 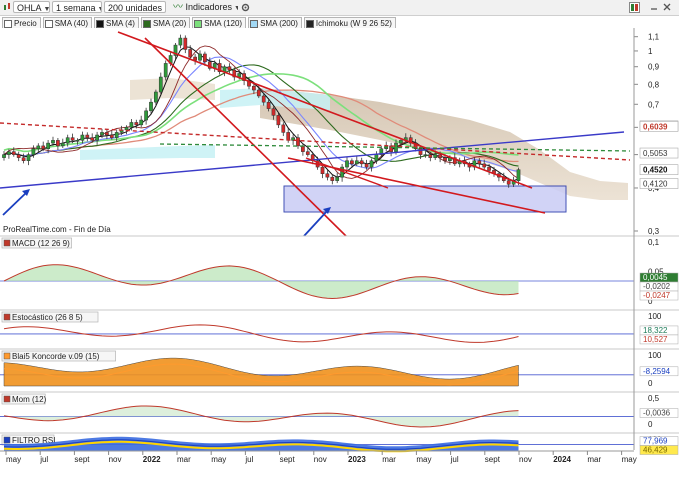 What do you see at coordinates (57, 229) in the screenshot?
I see `source-label: ProRealTime.com - Fin de Día` at bounding box center [57, 229].